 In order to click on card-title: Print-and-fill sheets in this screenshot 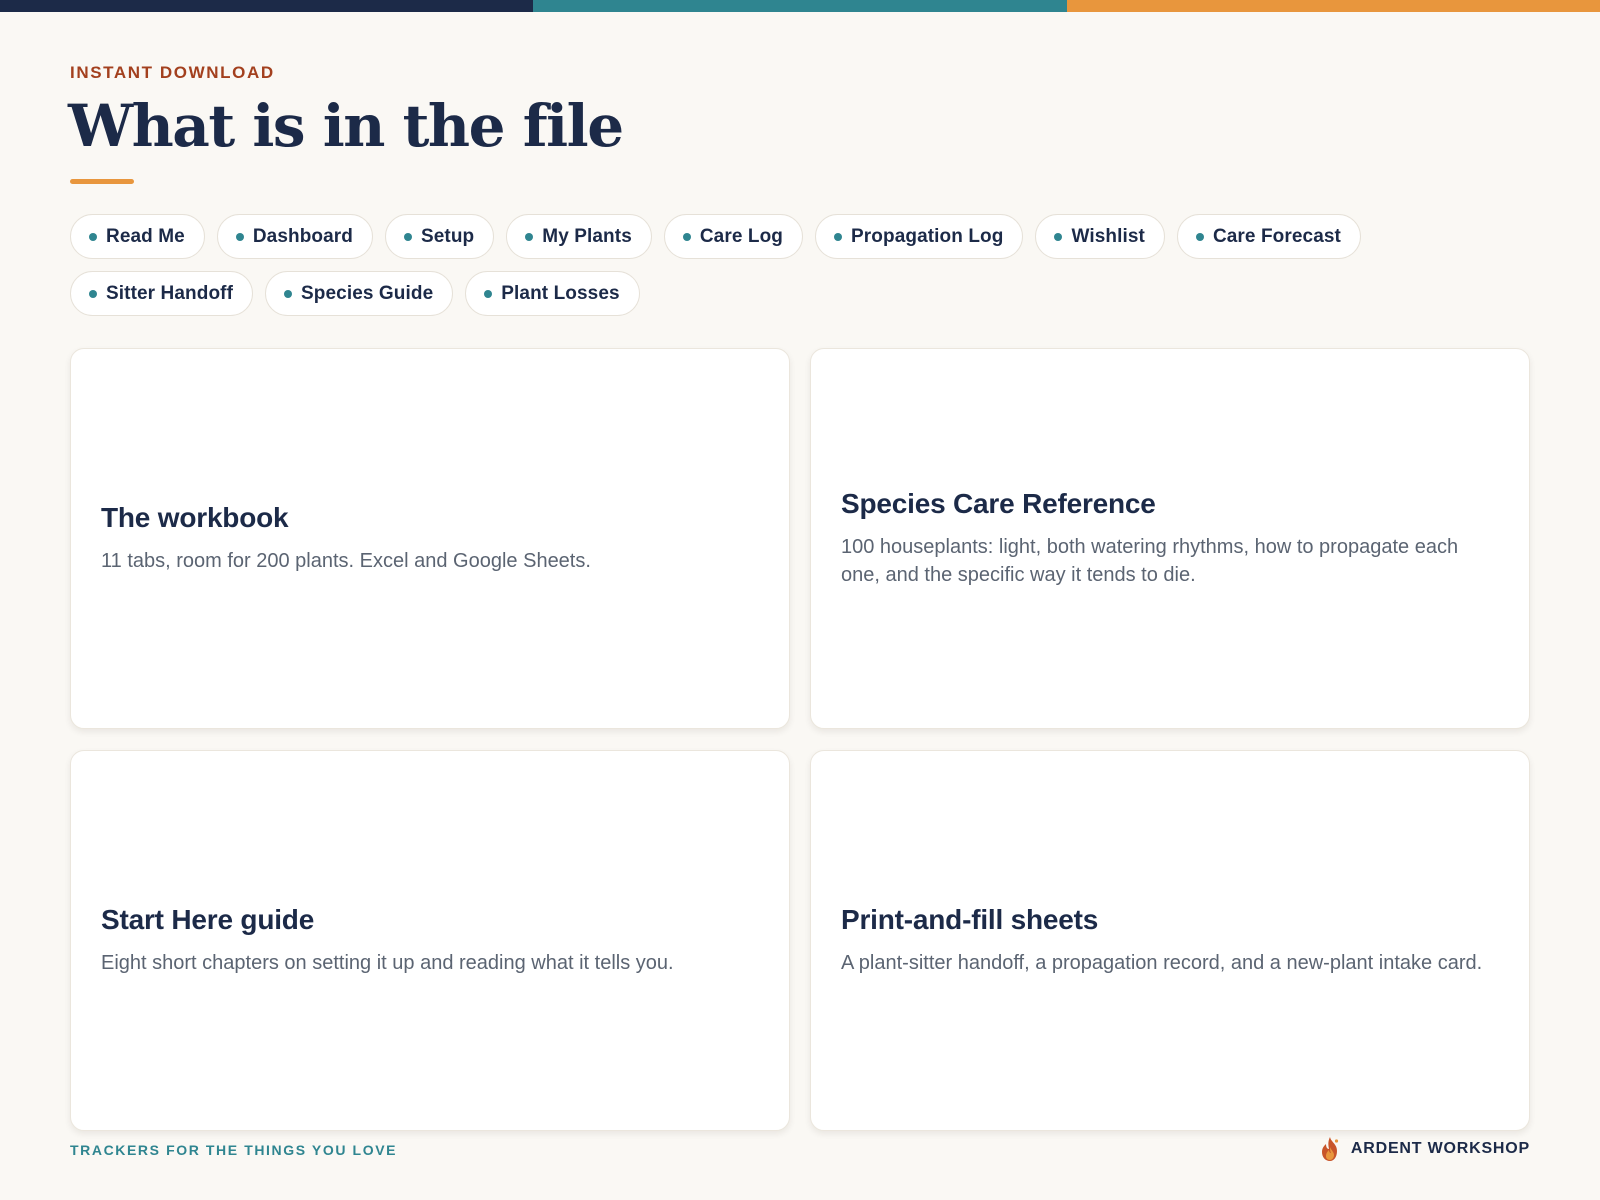, I will do `click(970, 919)`.